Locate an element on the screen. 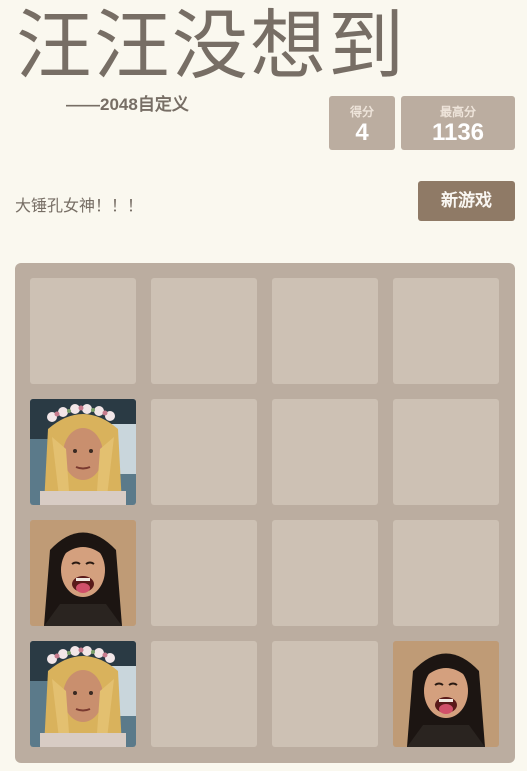 Image resolution: width=527 pixels, height=771 pixels. game-subtitle: ——2048自定义 is located at coordinates (127, 104).